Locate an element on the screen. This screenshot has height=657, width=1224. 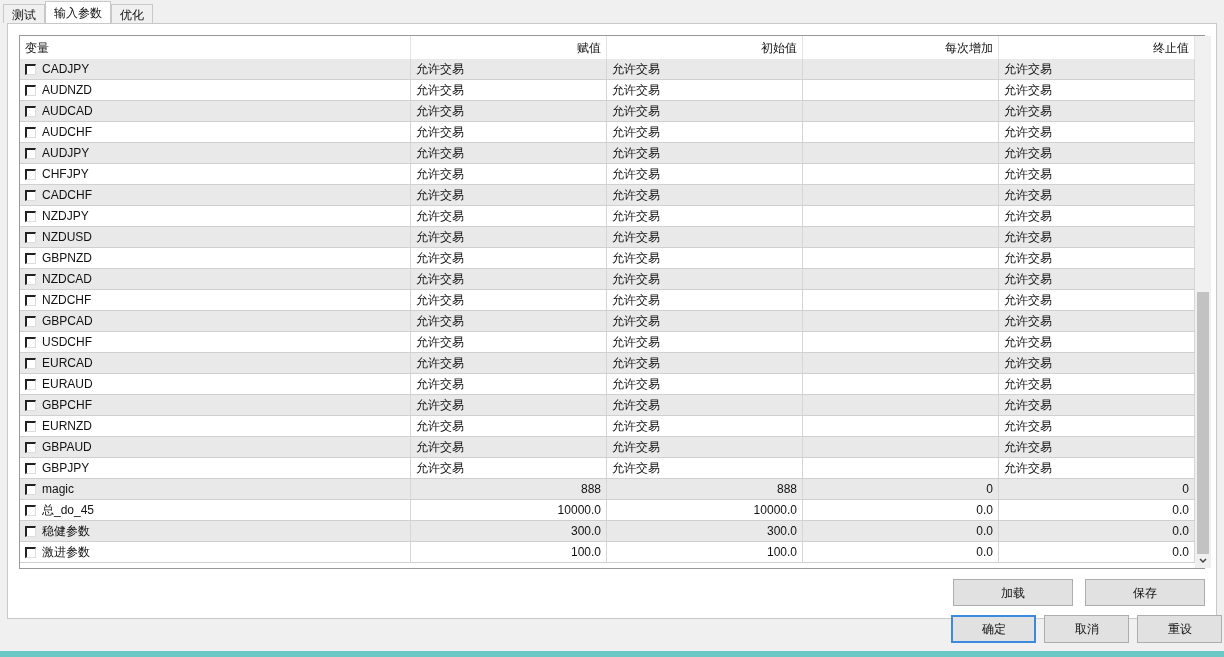
dialog-button: 取消 is located at coordinates (1086, 629).